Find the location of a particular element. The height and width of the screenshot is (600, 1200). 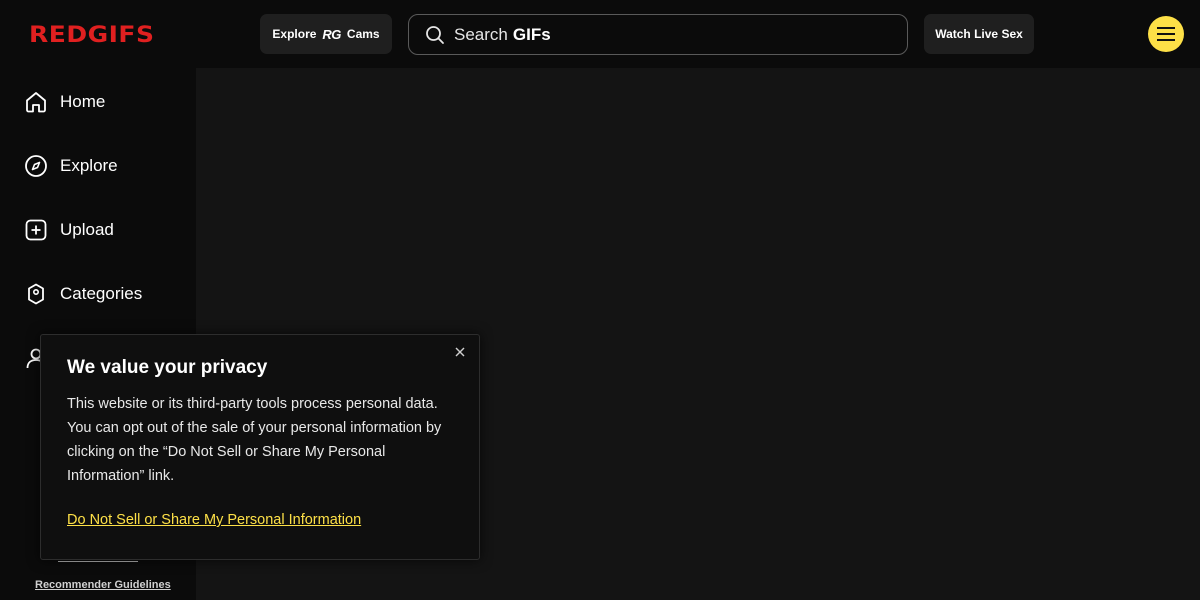

tag-icon is located at coordinates (36, 294).